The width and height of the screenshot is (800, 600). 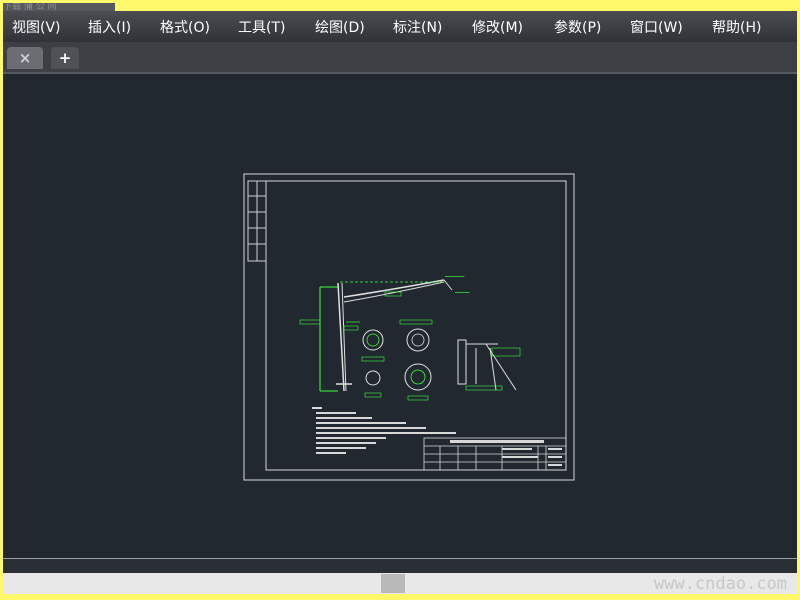 I want to click on new-tab-button: +, so click(x=65, y=58).